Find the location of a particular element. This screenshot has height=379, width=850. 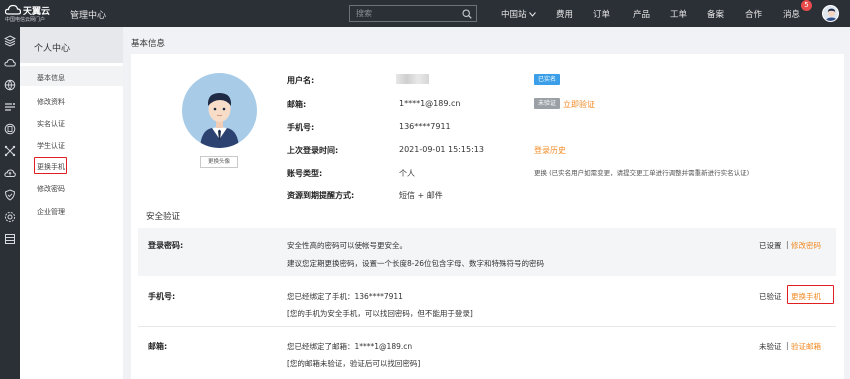

database-icon is located at coordinates (10, 129).